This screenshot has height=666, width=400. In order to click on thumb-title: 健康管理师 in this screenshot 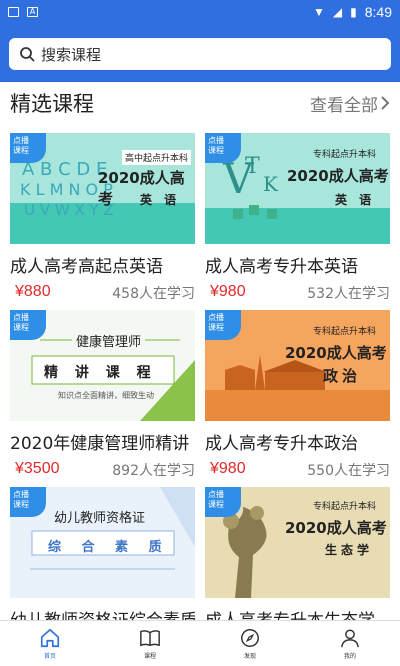, I will do `click(109, 340)`.